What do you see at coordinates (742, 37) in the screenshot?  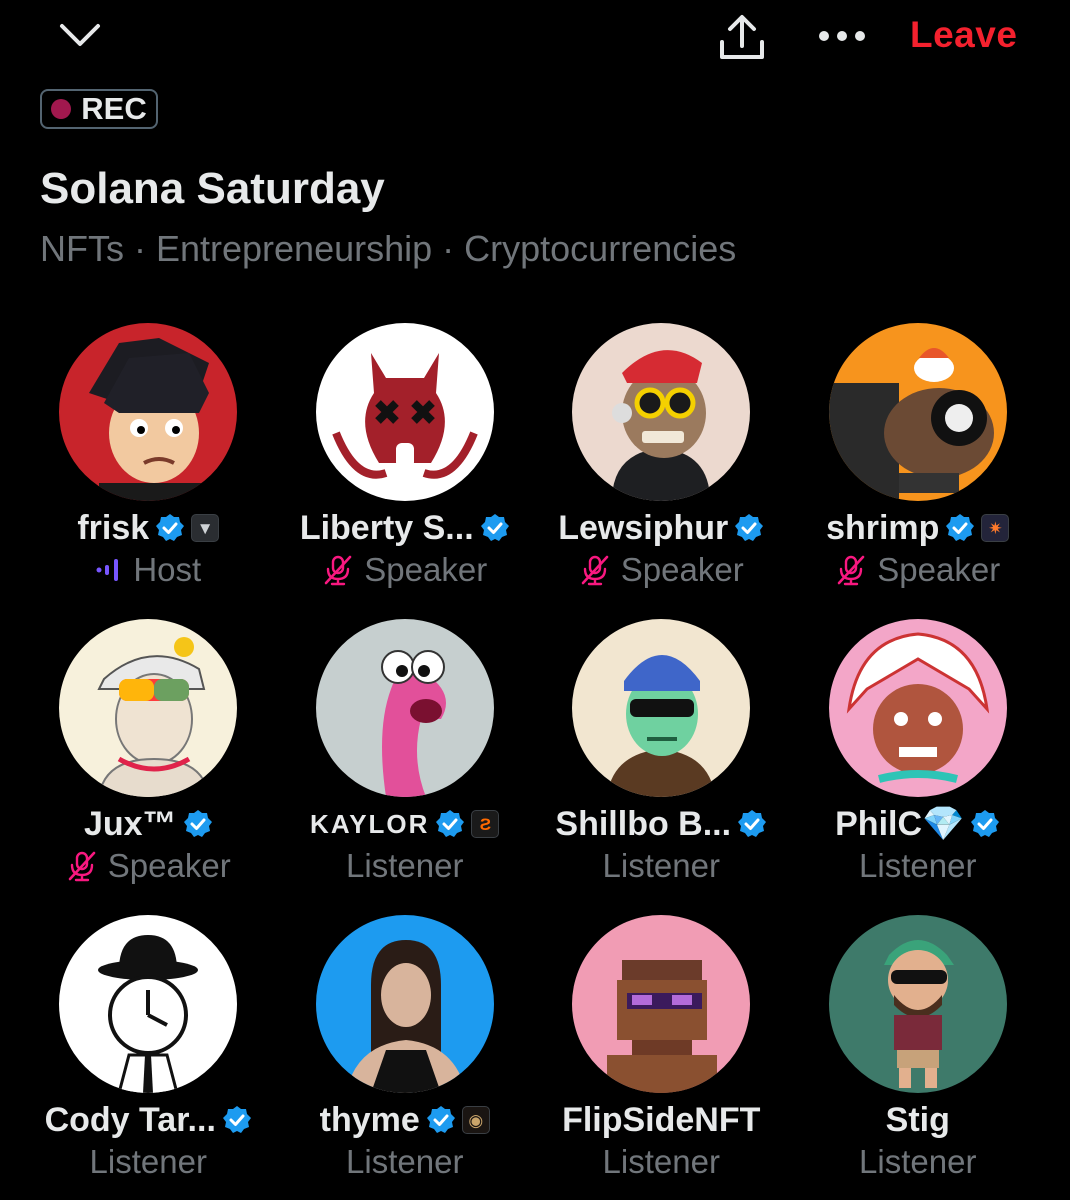 I see `share-icon` at bounding box center [742, 37].